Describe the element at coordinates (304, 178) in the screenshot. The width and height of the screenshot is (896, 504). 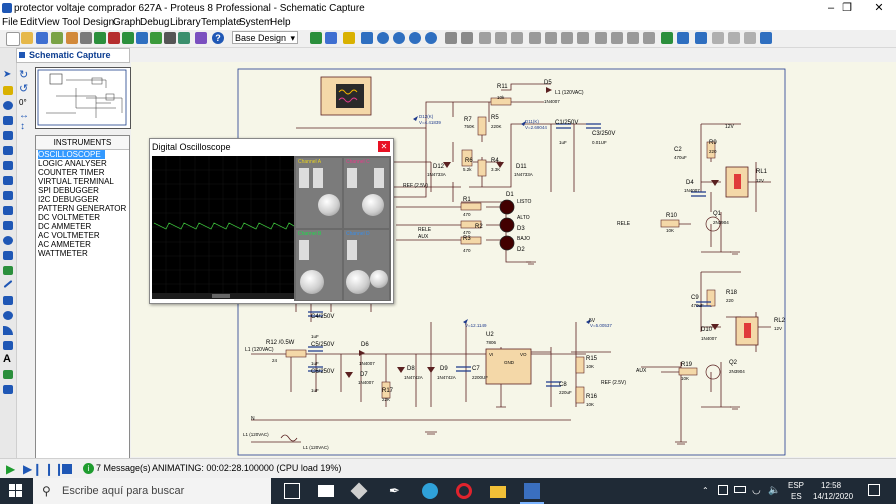
I see `channel-a-position-slider` at that location.